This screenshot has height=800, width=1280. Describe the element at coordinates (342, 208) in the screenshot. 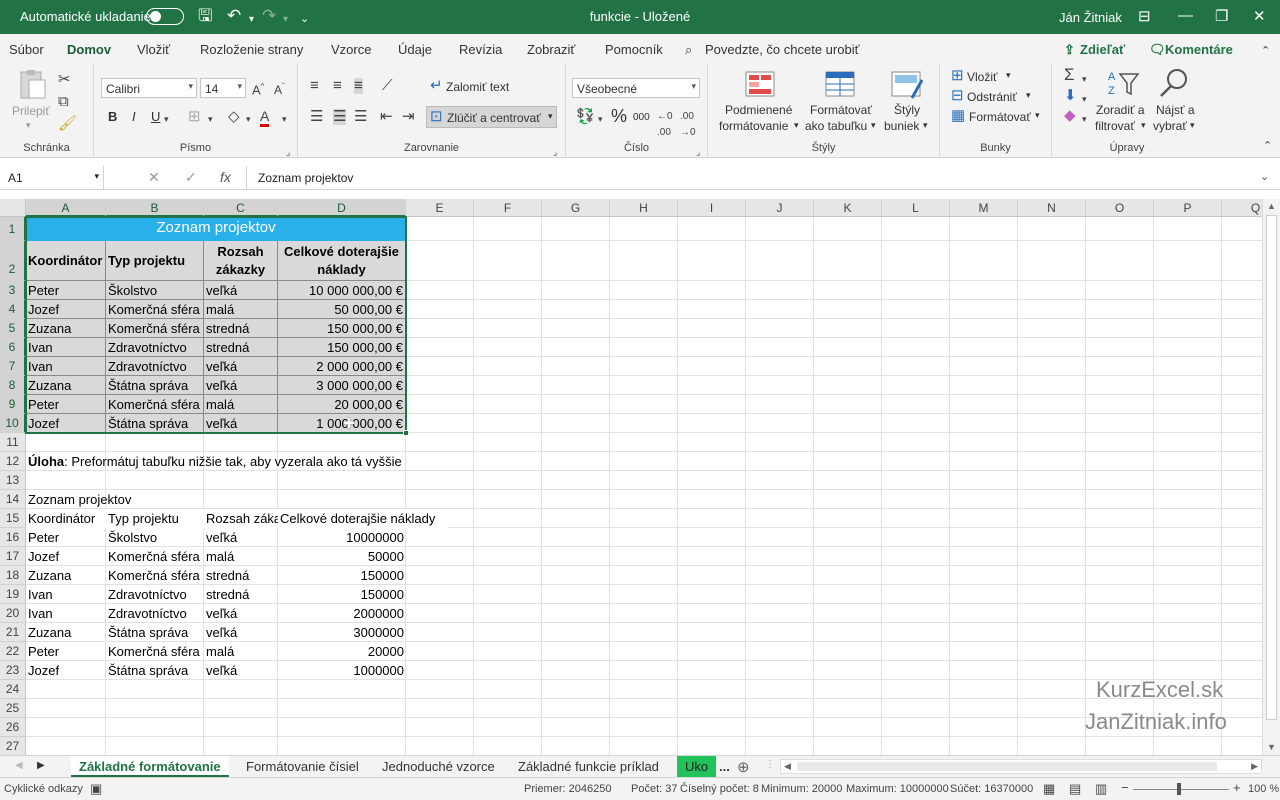

I see `column-header-d: D` at that location.